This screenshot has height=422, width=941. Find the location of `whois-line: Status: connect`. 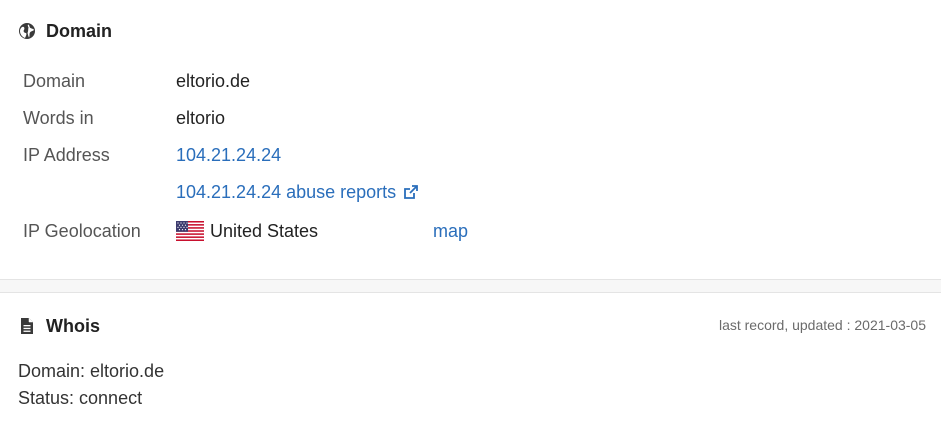

whois-line: Status: connect is located at coordinates (80, 398).